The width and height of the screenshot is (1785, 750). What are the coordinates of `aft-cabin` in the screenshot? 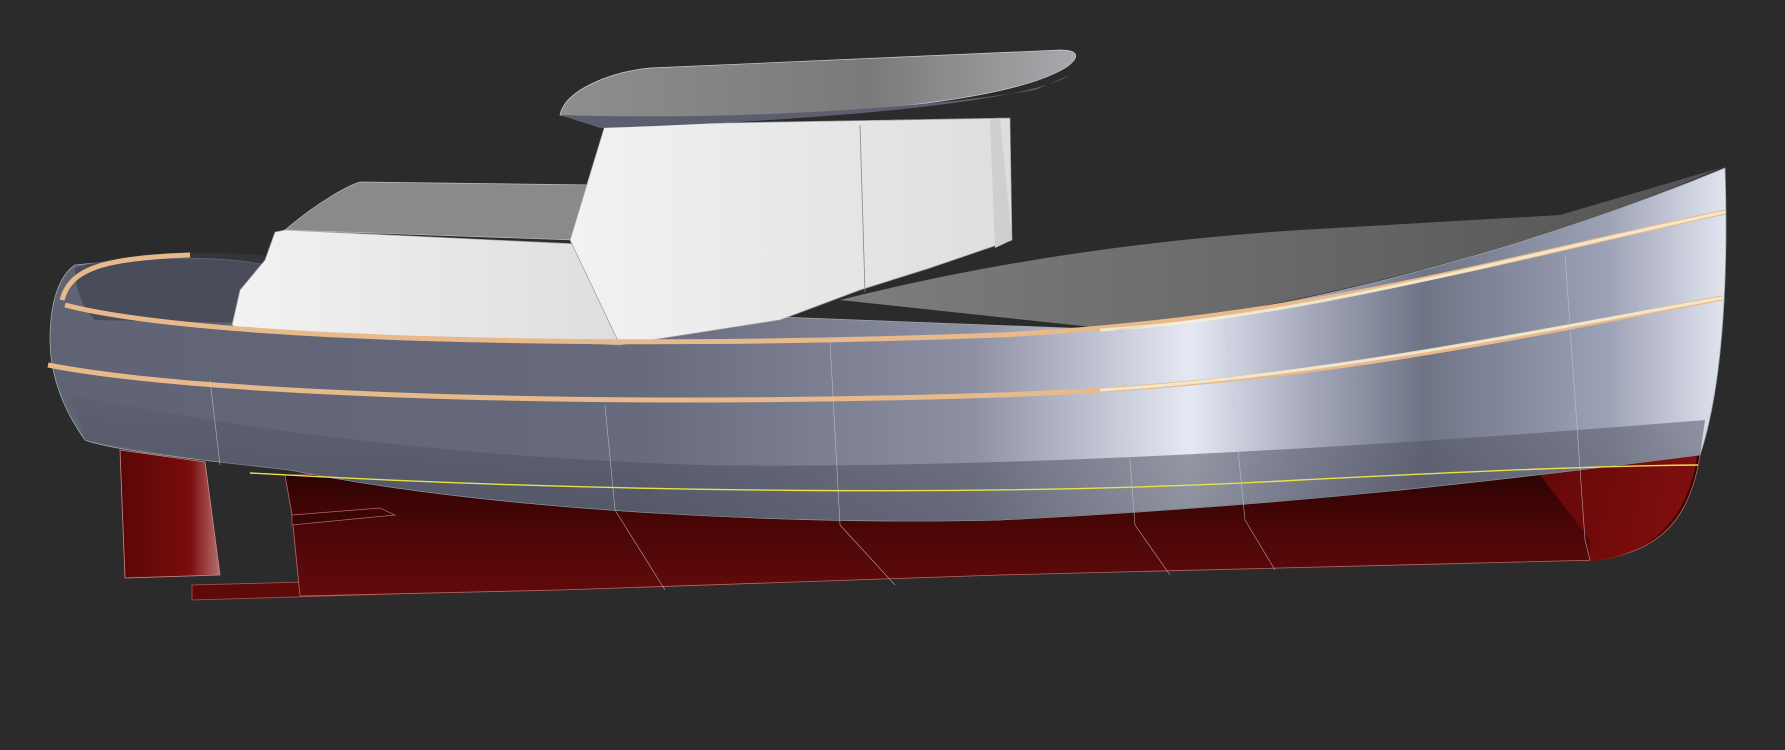 It's located at (426, 287).